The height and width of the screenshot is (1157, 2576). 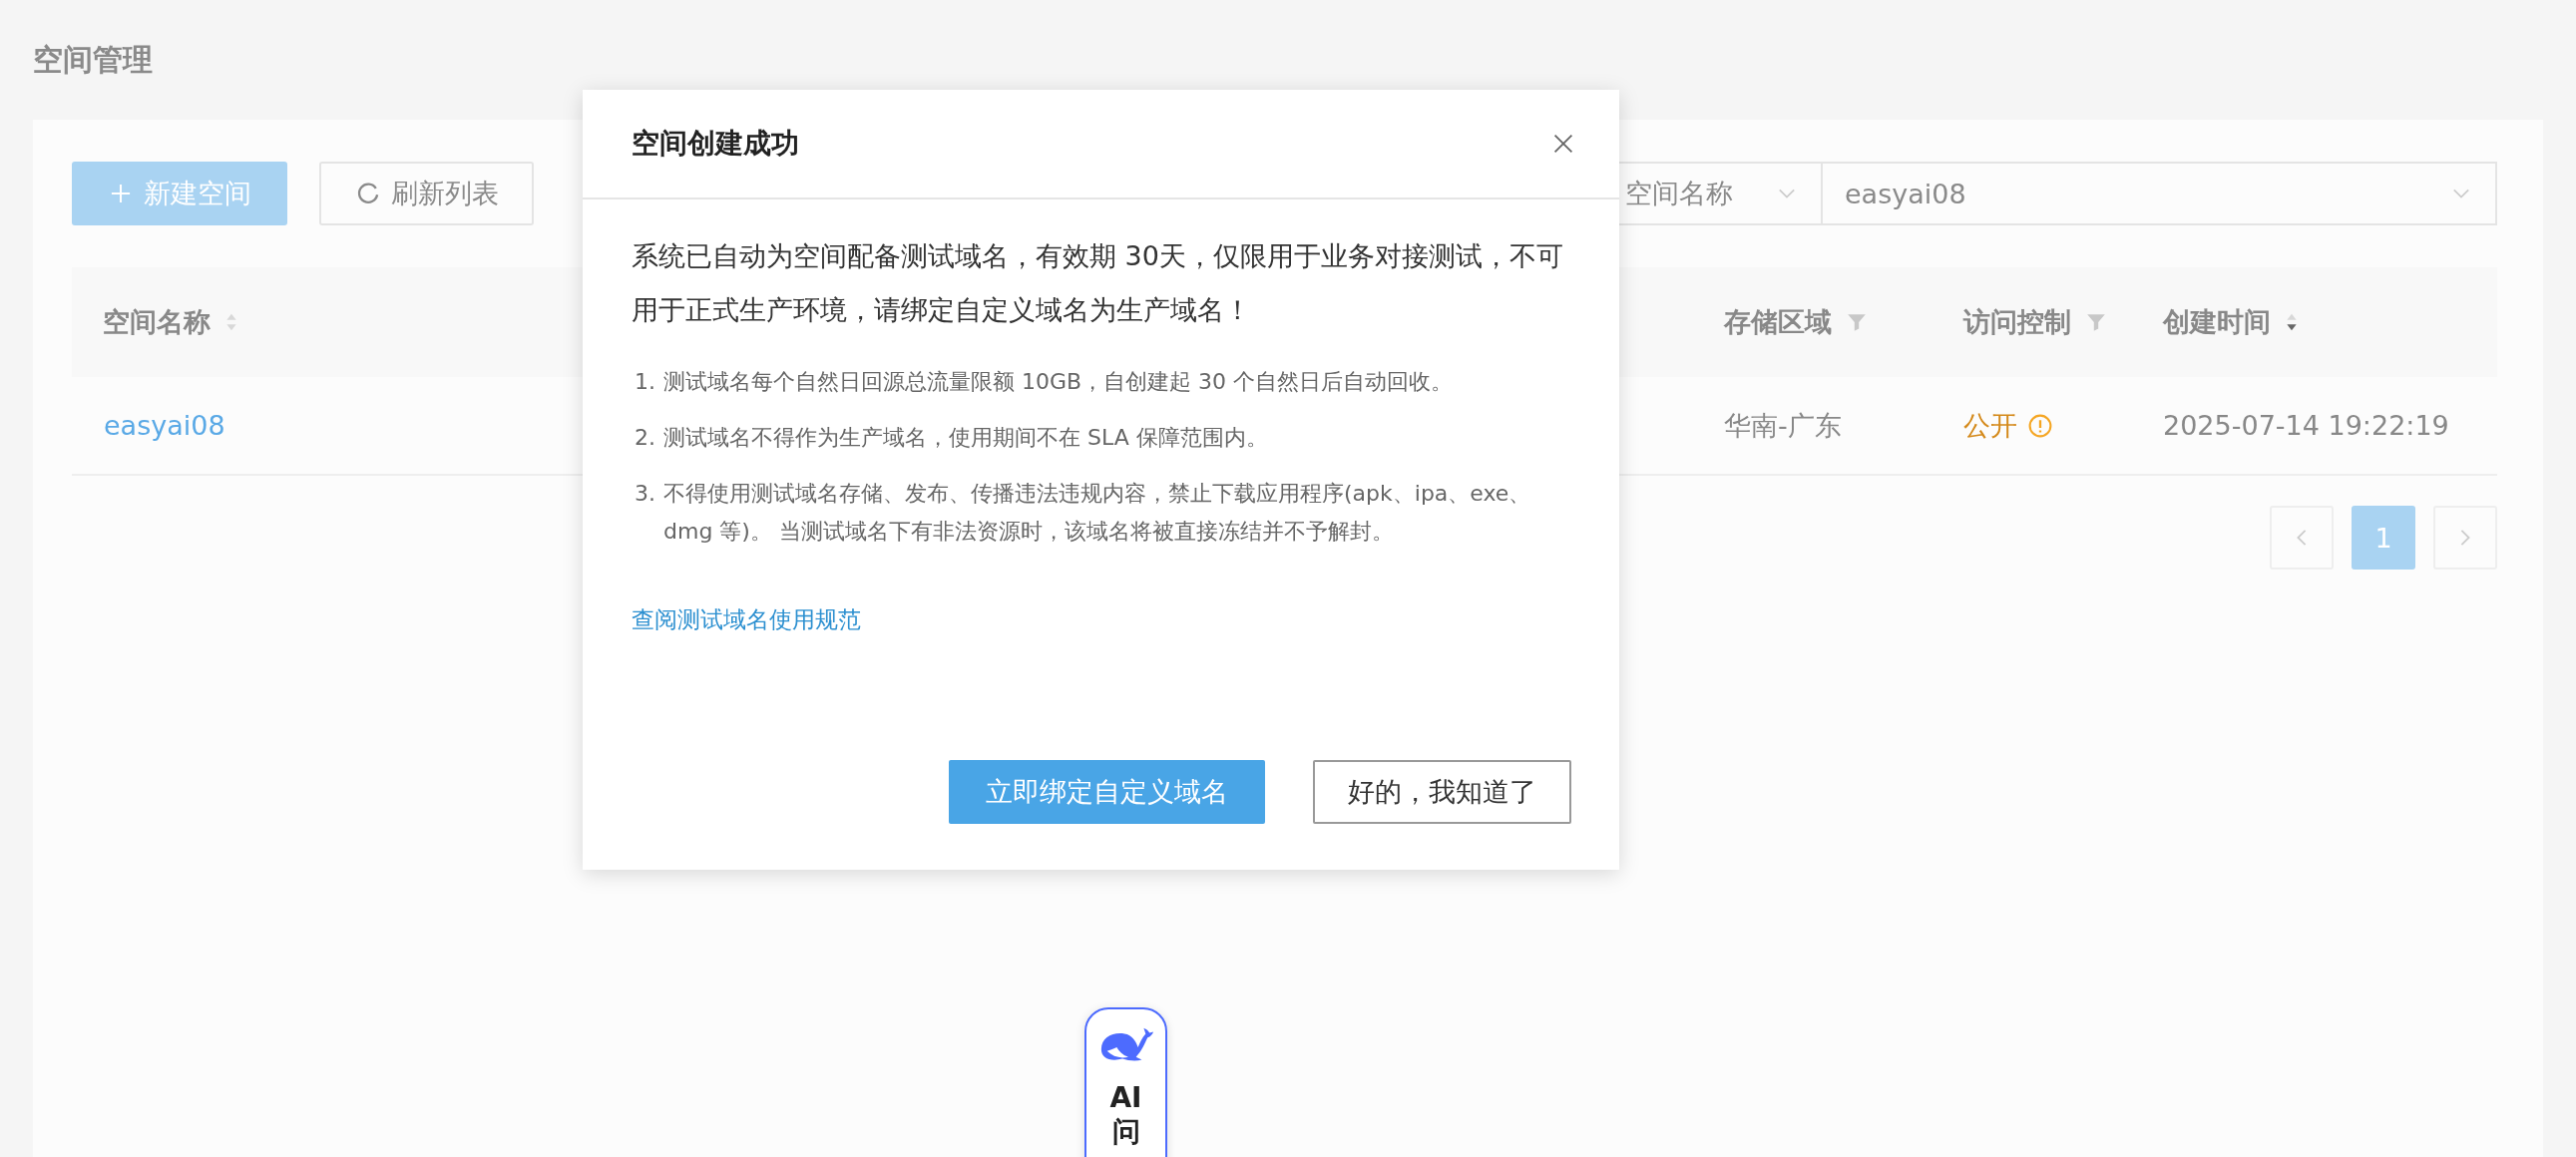 What do you see at coordinates (746, 619) in the screenshot?
I see `usage-rules-link: 查阅测试域名使用规范` at bounding box center [746, 619].